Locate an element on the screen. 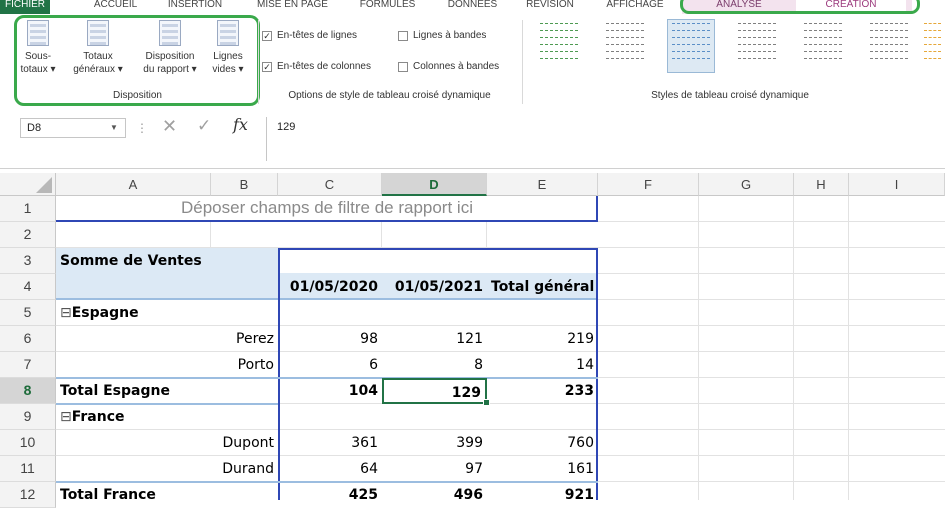 The width and height of the screenshot is (945, 508). pivot-subtotal-cell: 496 is located at coordinates (434, 495).